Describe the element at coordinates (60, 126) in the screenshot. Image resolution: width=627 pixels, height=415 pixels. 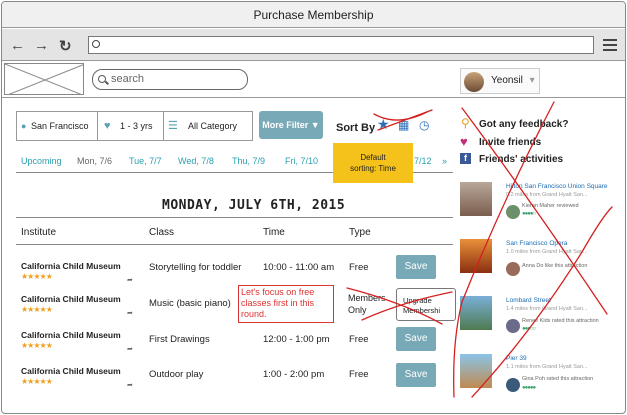
I see `location-value: San Francisco` at that location.